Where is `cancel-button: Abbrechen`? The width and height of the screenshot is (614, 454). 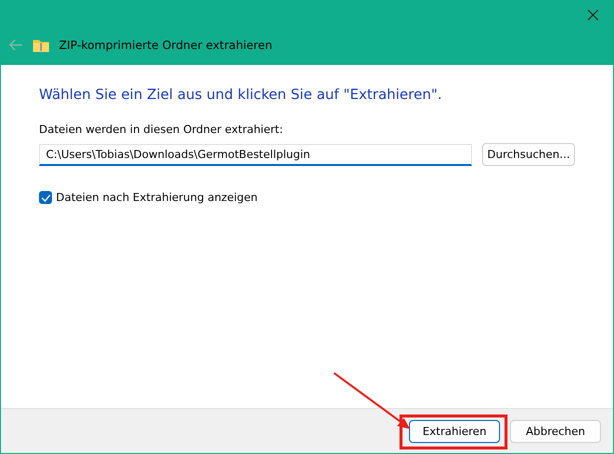 cancel-button: Abbrechen is located at coordinates (555, 431).